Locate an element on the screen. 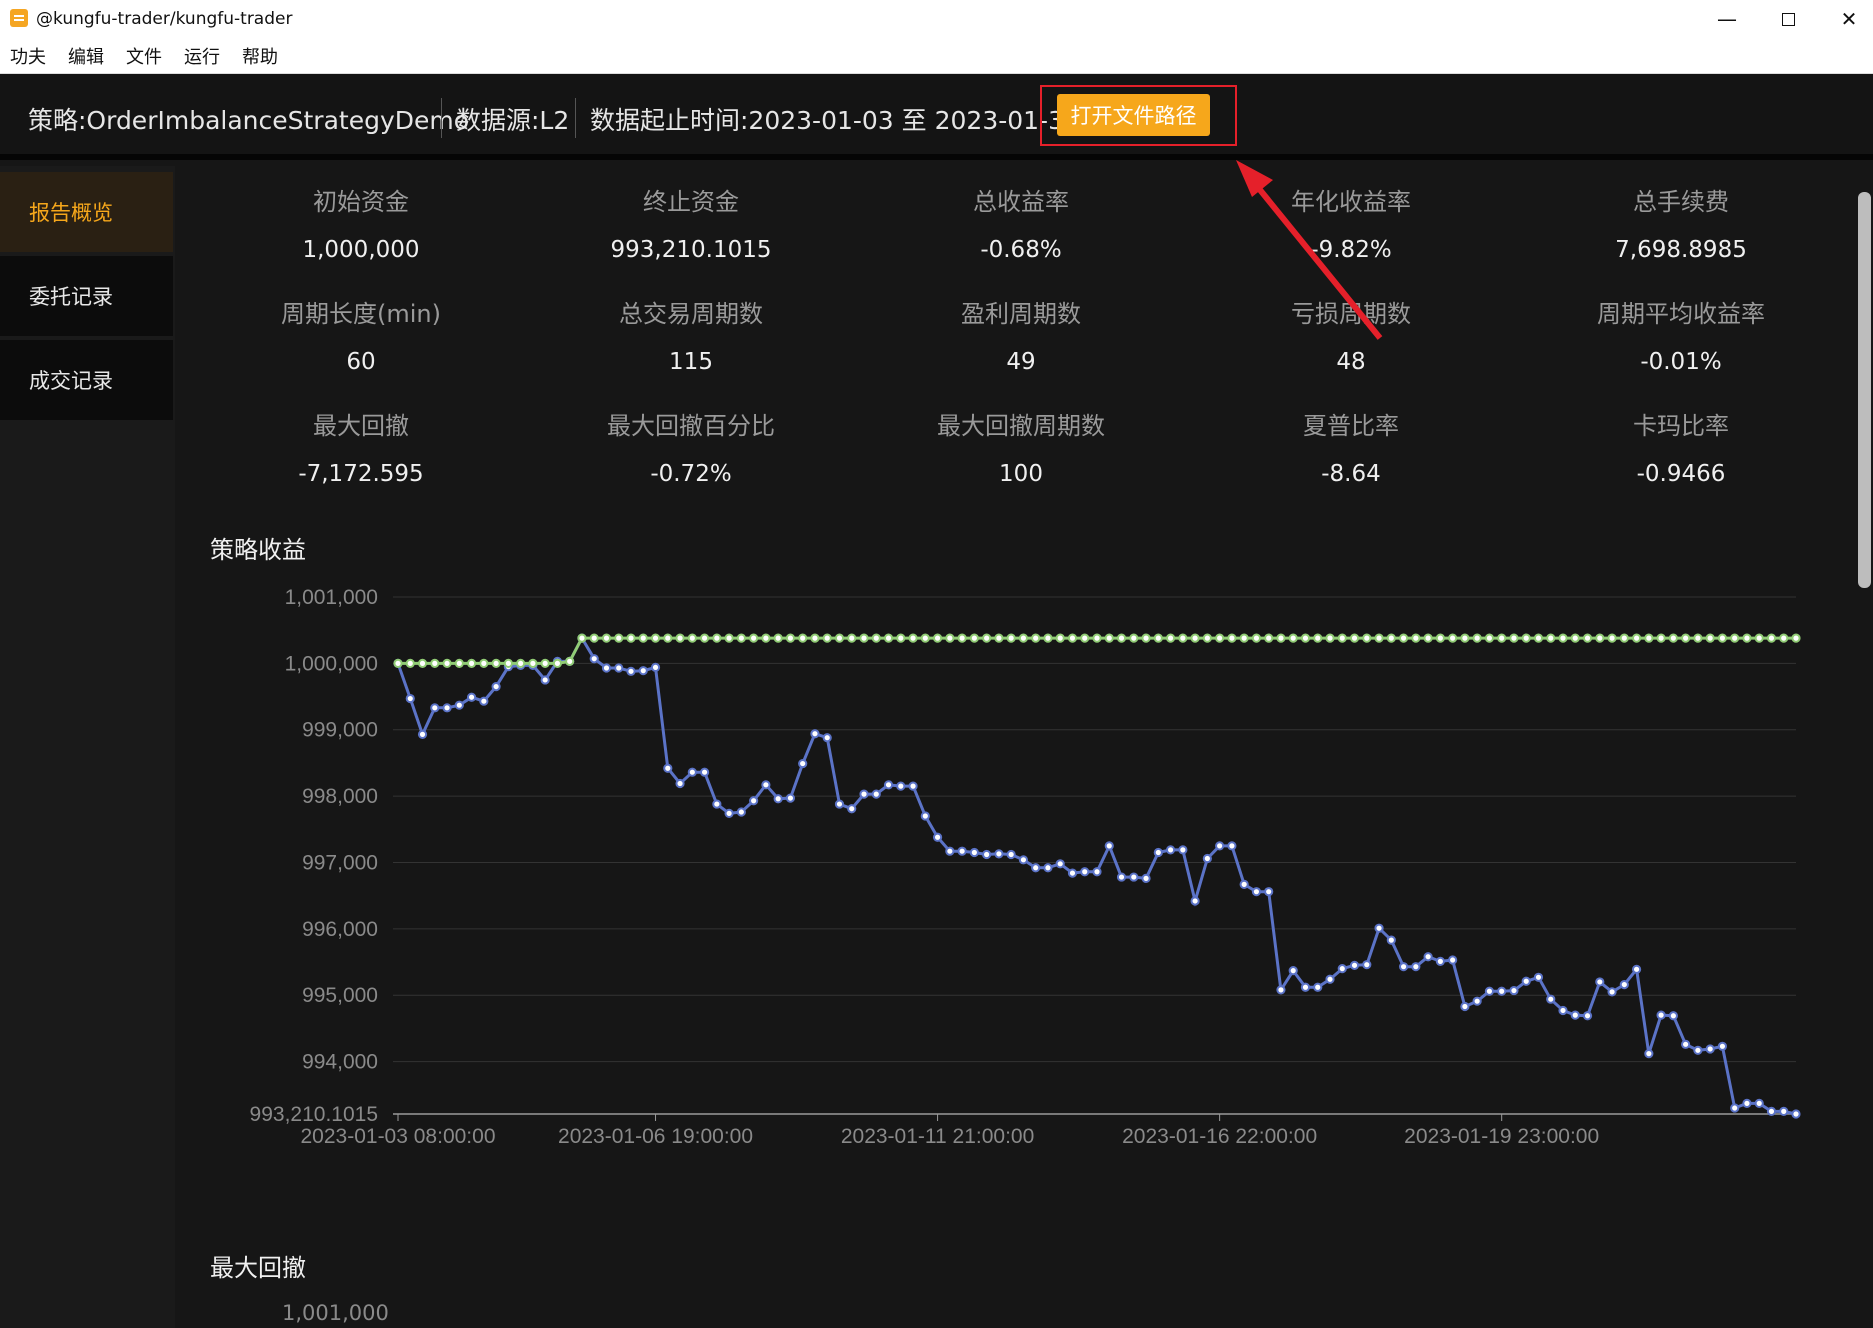 This screenshot has width=1873, height=1328. annotation-highlight-box is located at coordinates (1138, 115).